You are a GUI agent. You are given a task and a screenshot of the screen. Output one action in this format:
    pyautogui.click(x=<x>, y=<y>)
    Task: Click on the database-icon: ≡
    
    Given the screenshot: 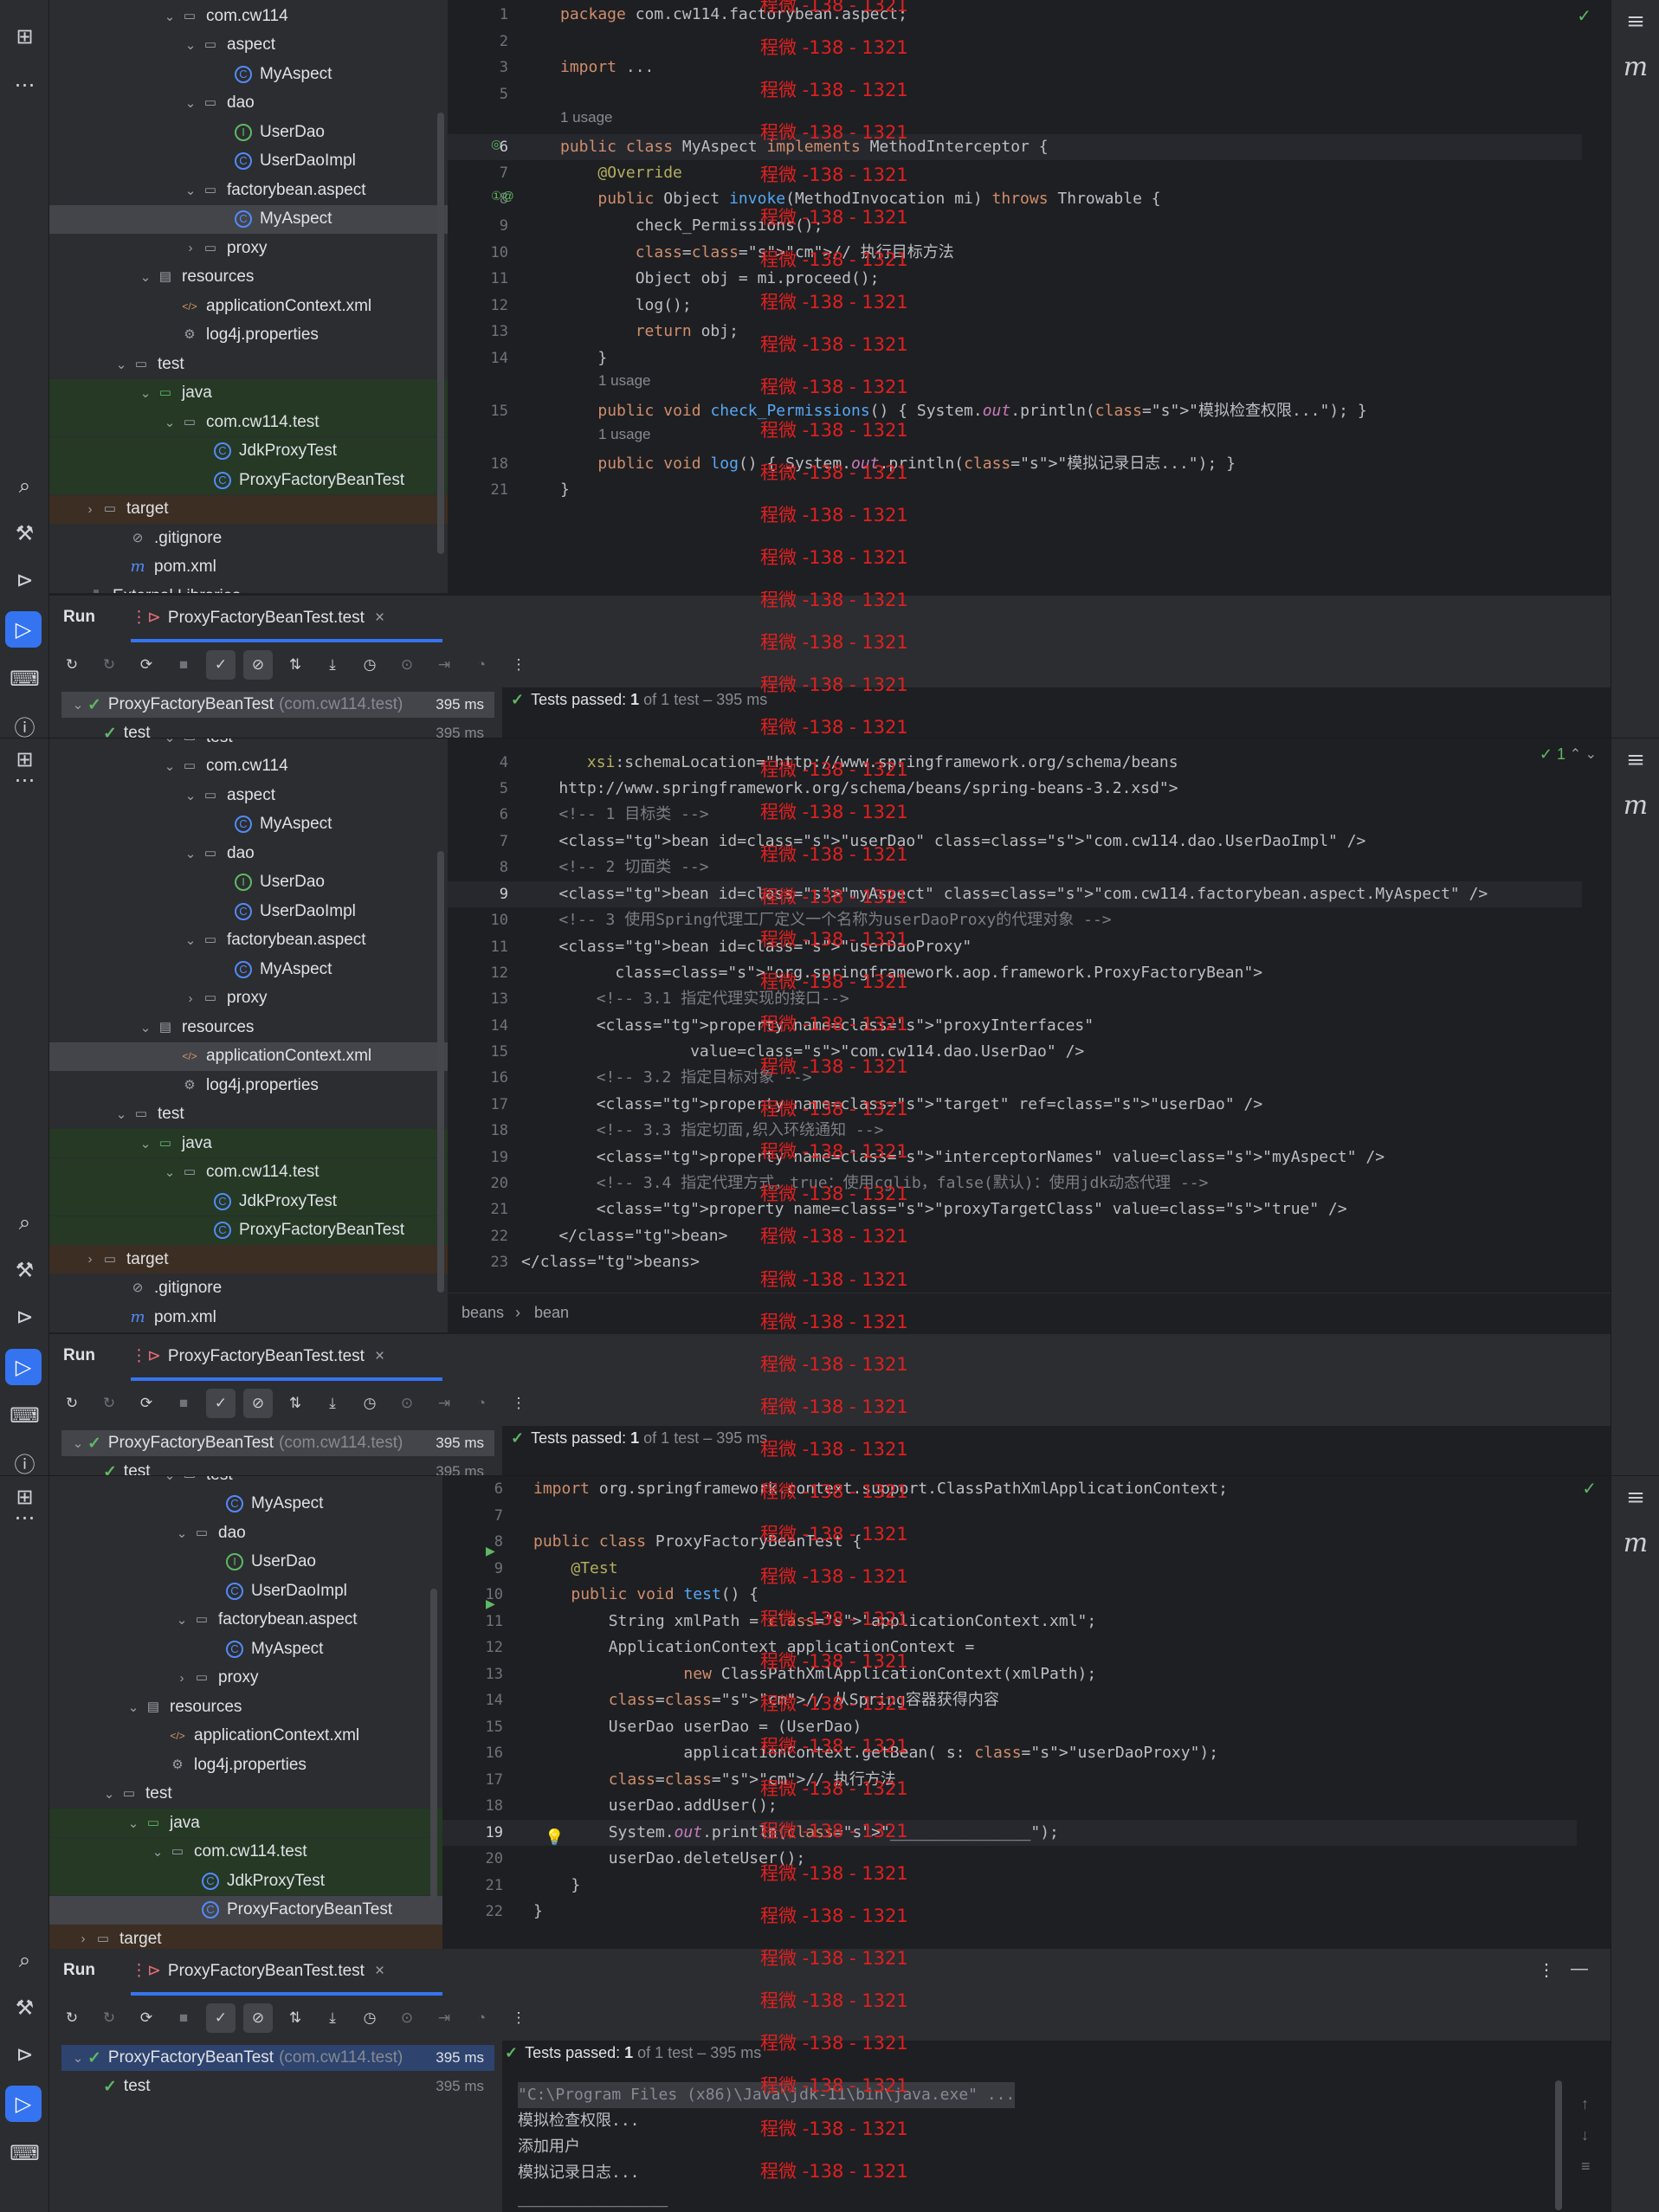 What is the action you would take?
    pyautogui.click(x=1635, y=22)
    